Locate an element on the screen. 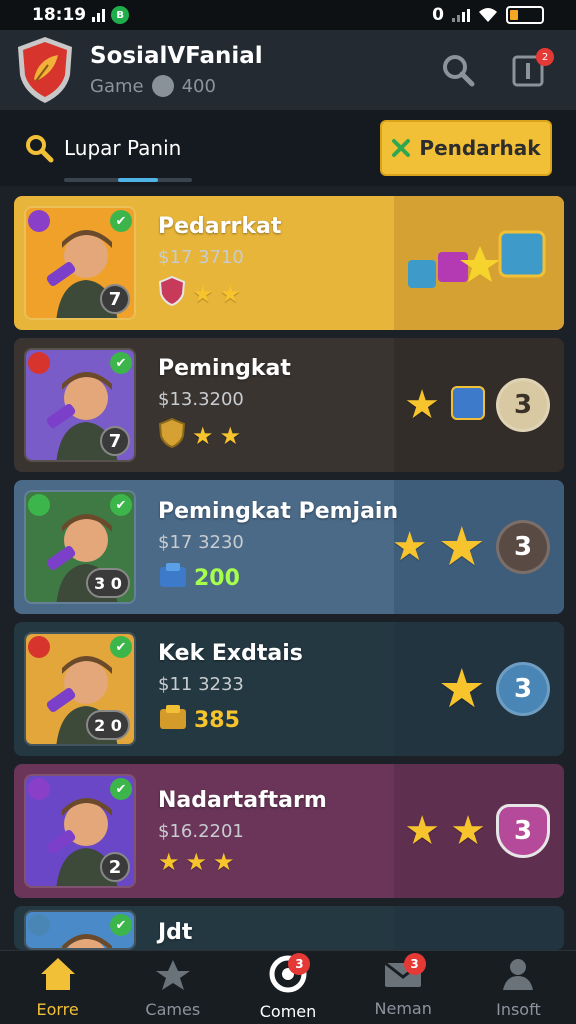 The image size is (576, 1024). filter-button: Pendarhak is located at coordinates (466, 148).